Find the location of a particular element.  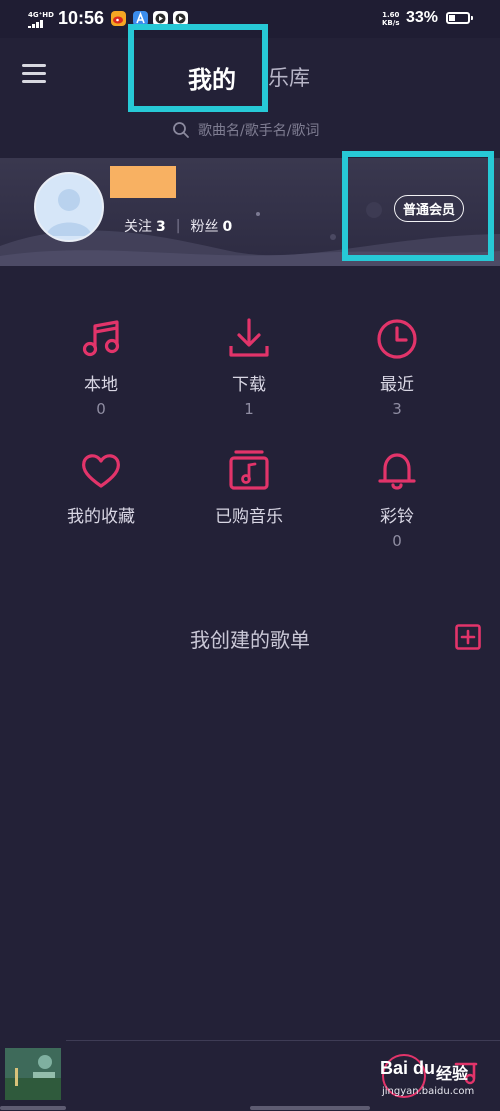

shortcut-label: 我的收藏 is located at coordinates (101, 517).